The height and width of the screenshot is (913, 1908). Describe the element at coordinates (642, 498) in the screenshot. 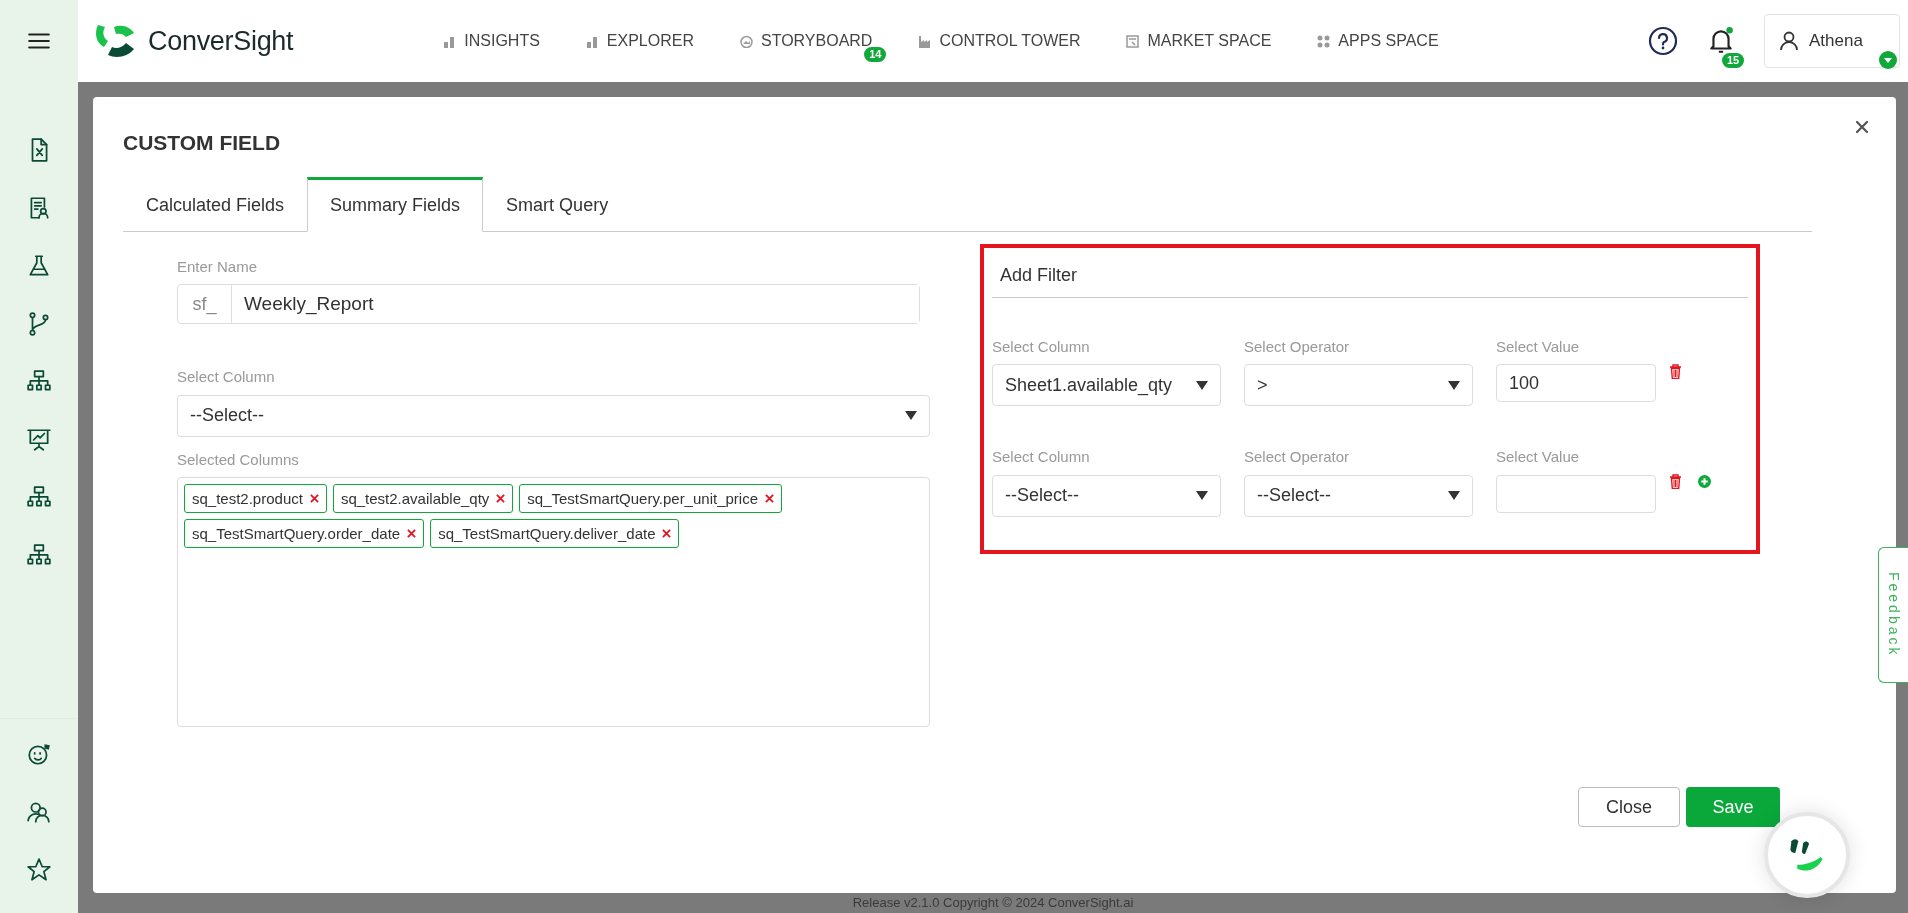

I see `tag-label: sq_TestSmartQuery.per_unit_price` at that location.